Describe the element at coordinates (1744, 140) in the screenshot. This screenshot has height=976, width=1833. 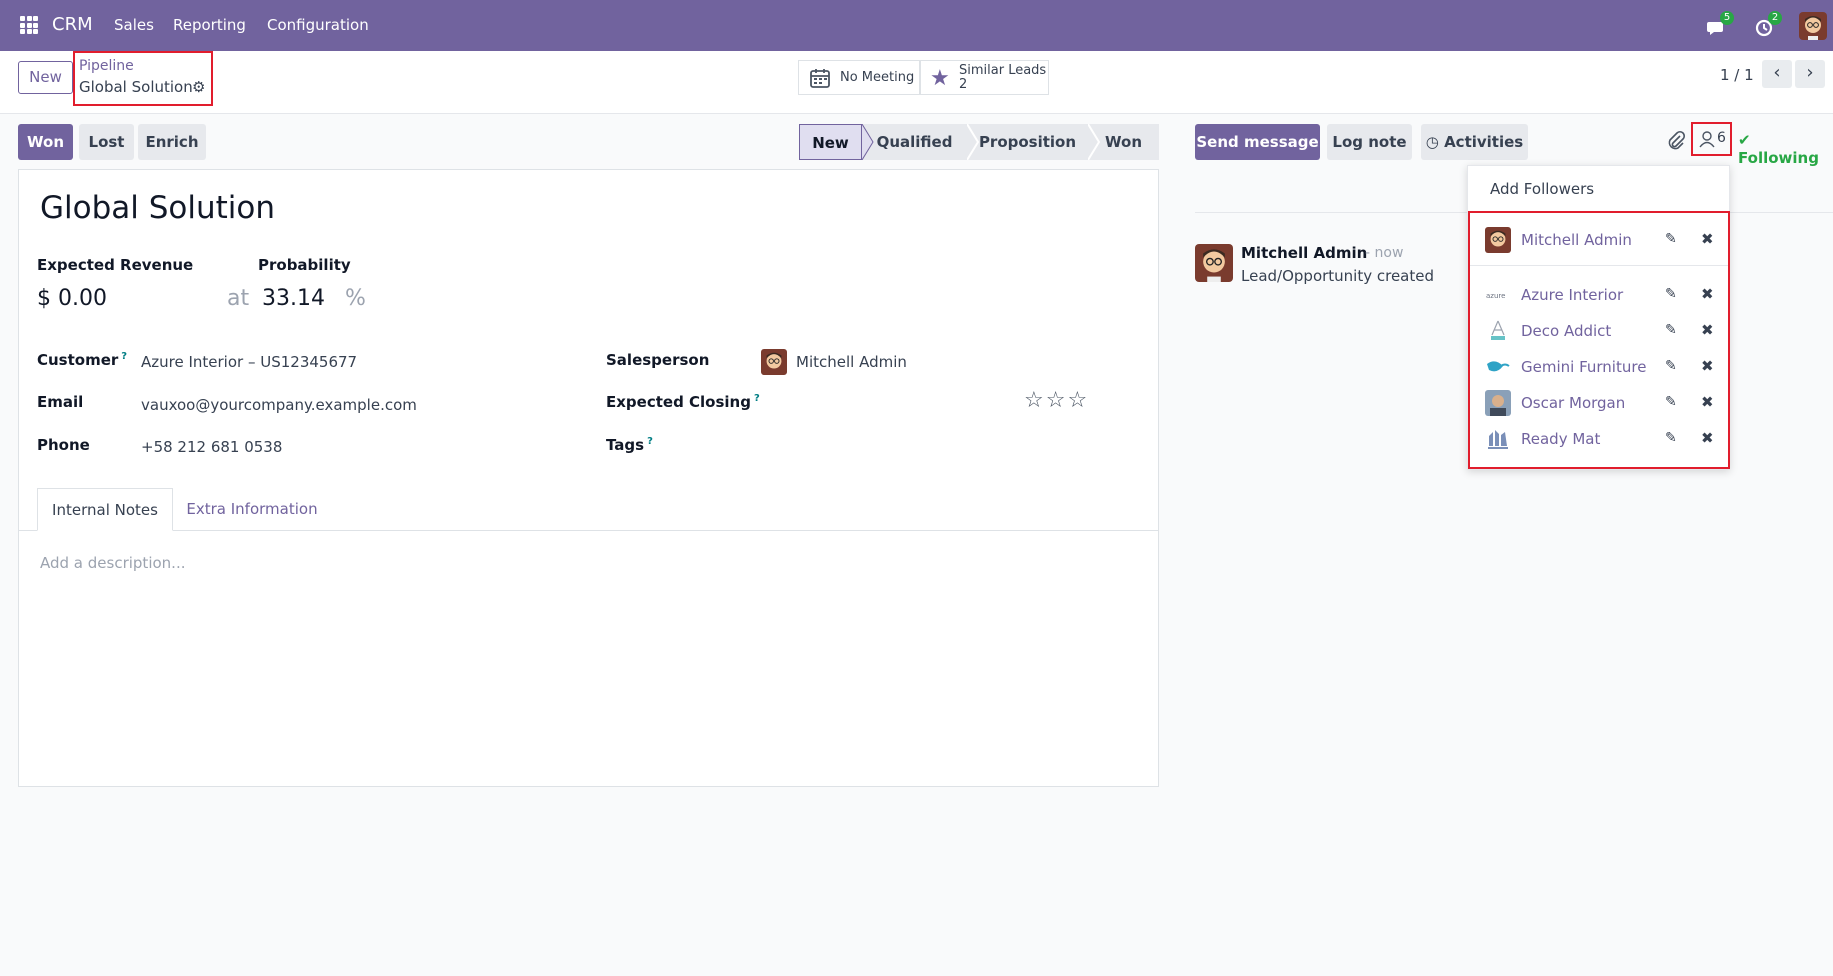
I see `check-icon: ✔` at that location.